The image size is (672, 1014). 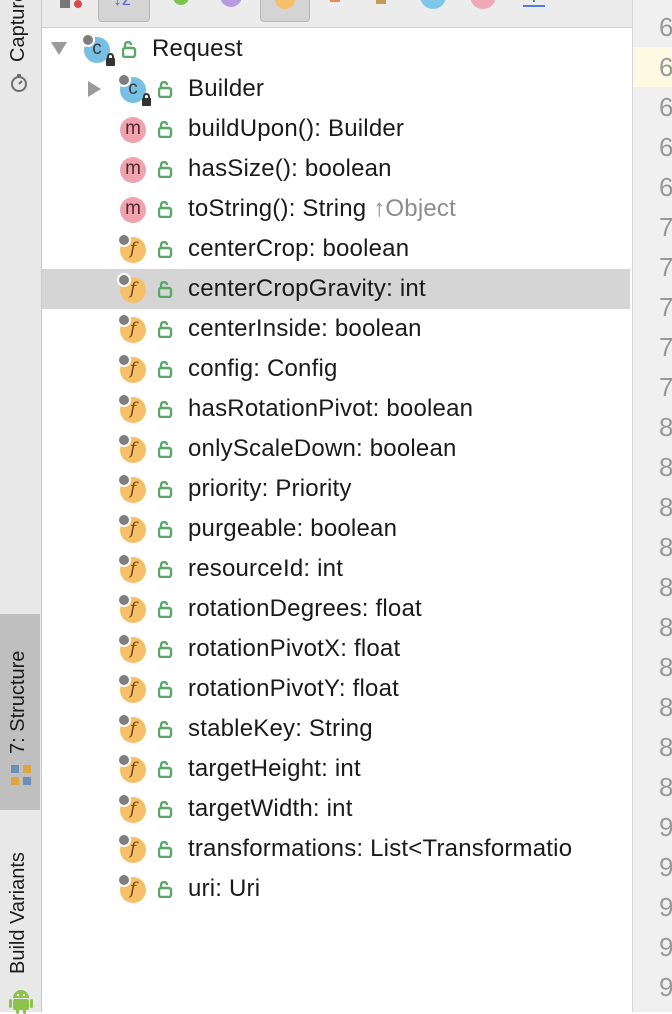 I want to click on tree-item: f targetWidth: int, so click(x=336, y=809).